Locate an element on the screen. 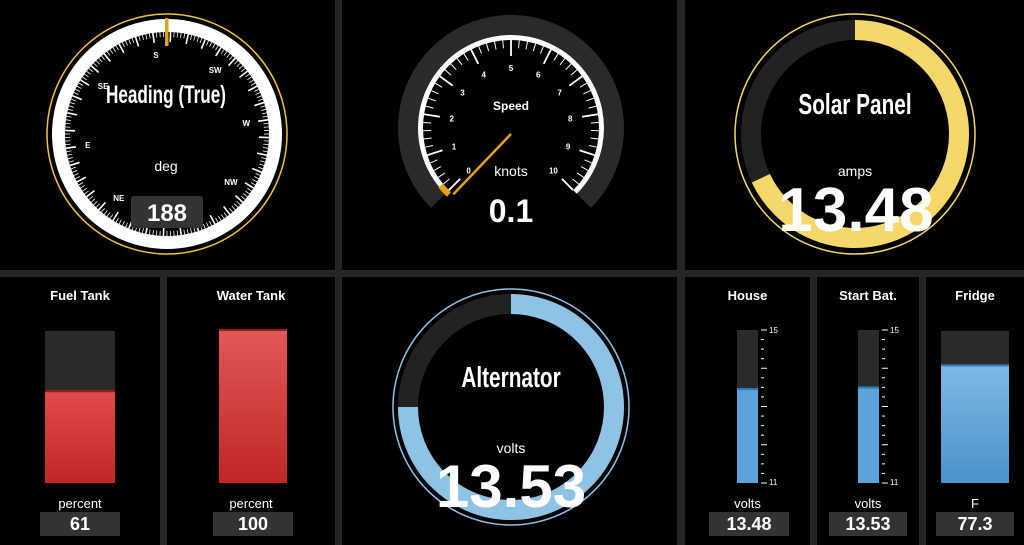 The width and height of the screenshot is (1024, 545). speed-tick-label: 2 is located at coordinates (452, 119).